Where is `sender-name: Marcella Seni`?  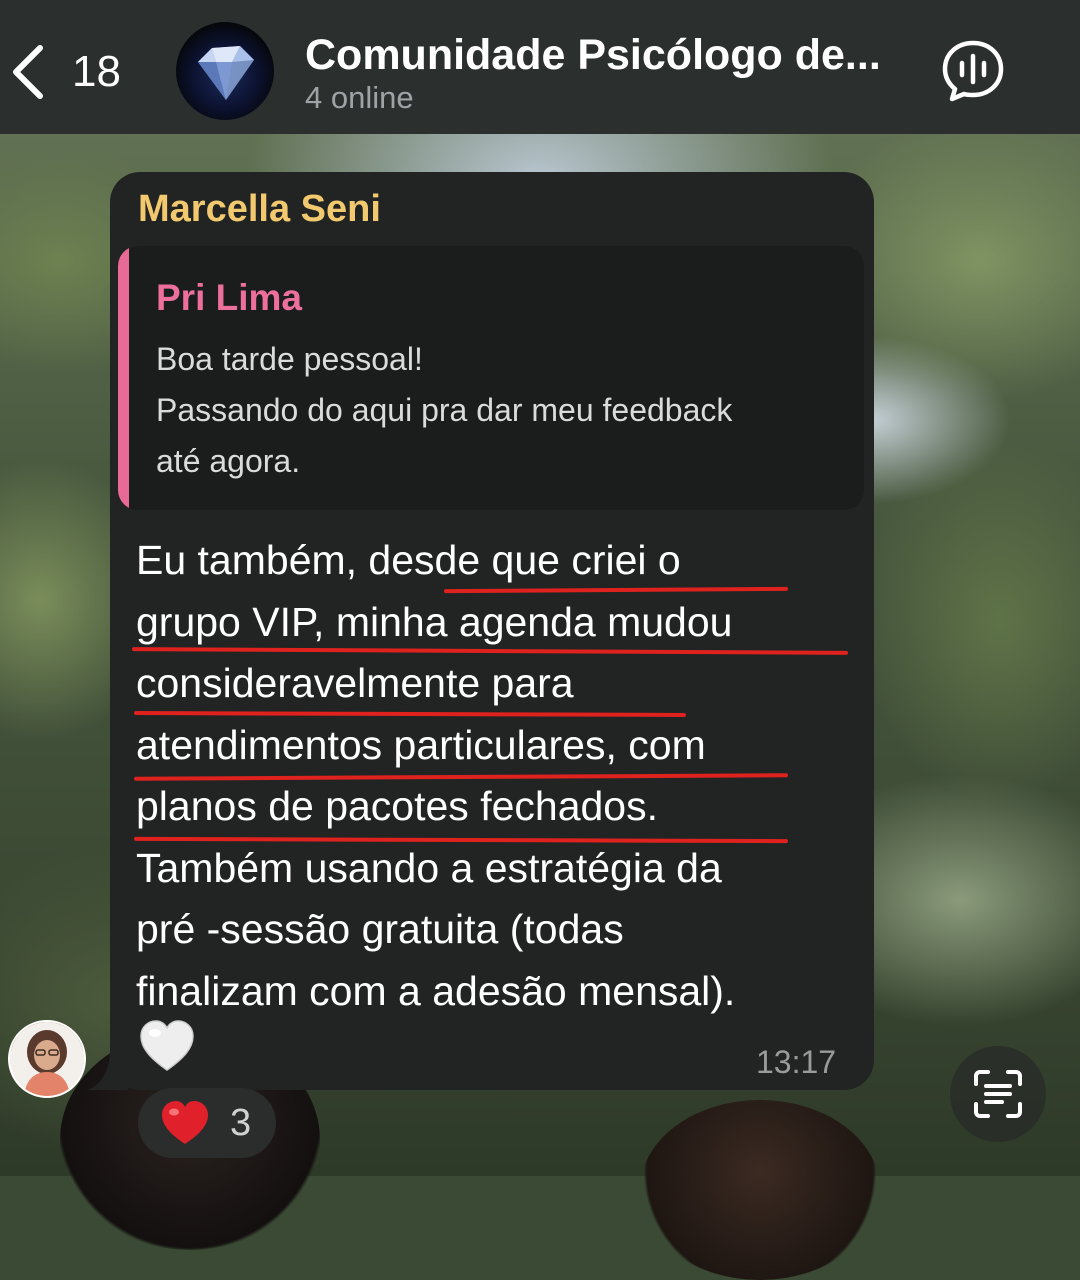
sender-name: Marcella Seni is located at coordinates (259, 209).